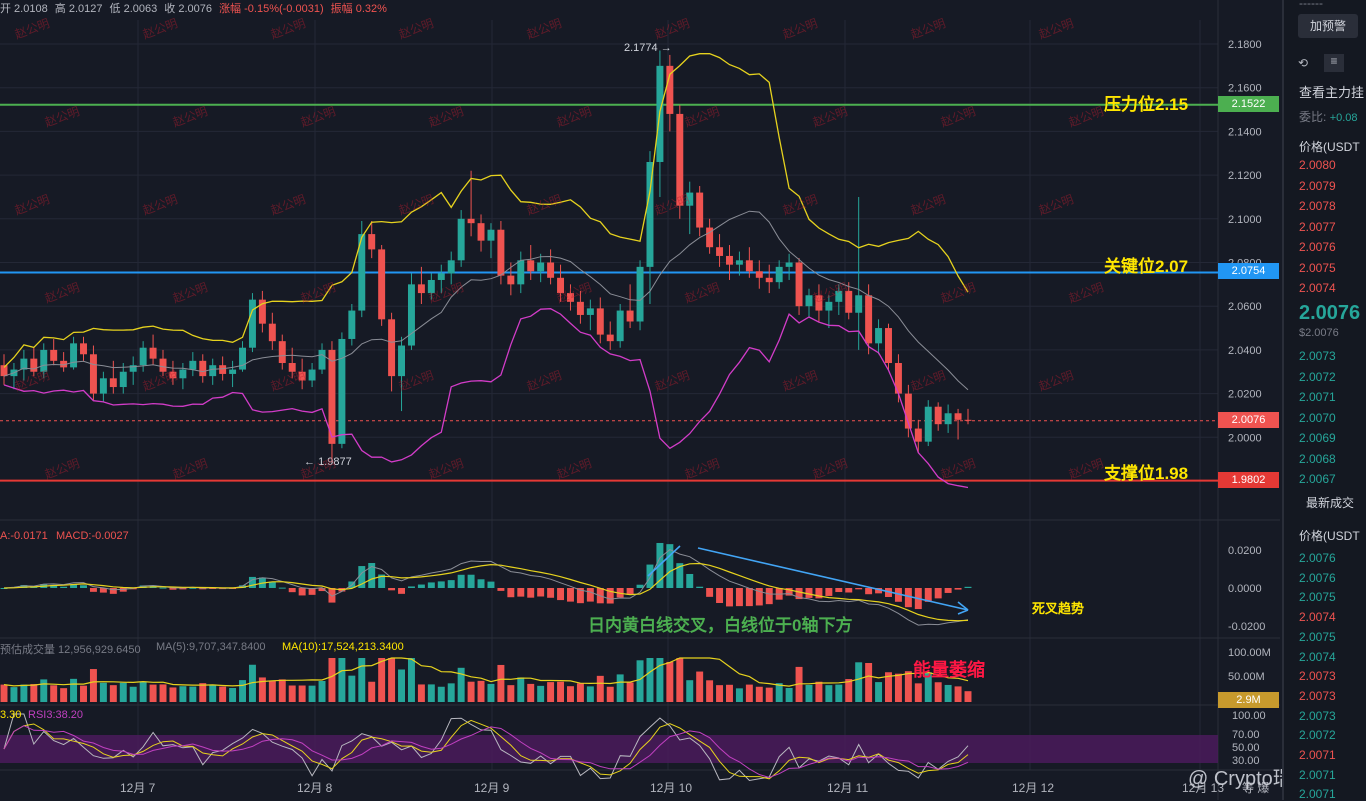  What do you see at coordinates (1317, 617) in the screenshot?
I see `trade-price: 2.0074` at bounding box center [1317, 617].